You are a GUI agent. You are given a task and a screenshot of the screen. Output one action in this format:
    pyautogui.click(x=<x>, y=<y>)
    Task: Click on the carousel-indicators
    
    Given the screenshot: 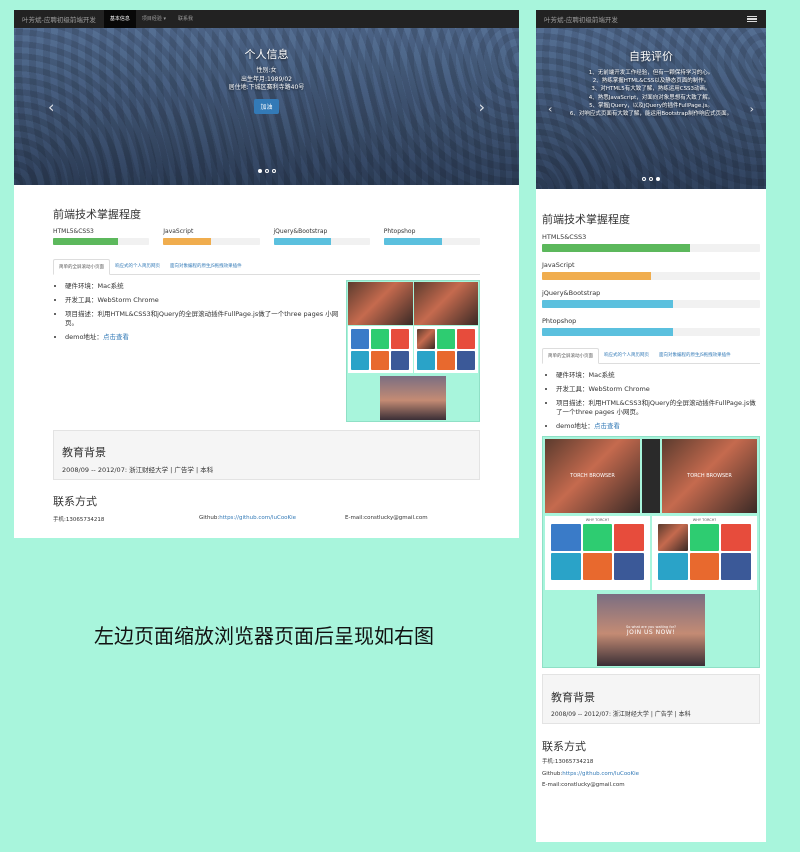 What is the action you would take?
    pyautogui.click(x=266, y=171)
    